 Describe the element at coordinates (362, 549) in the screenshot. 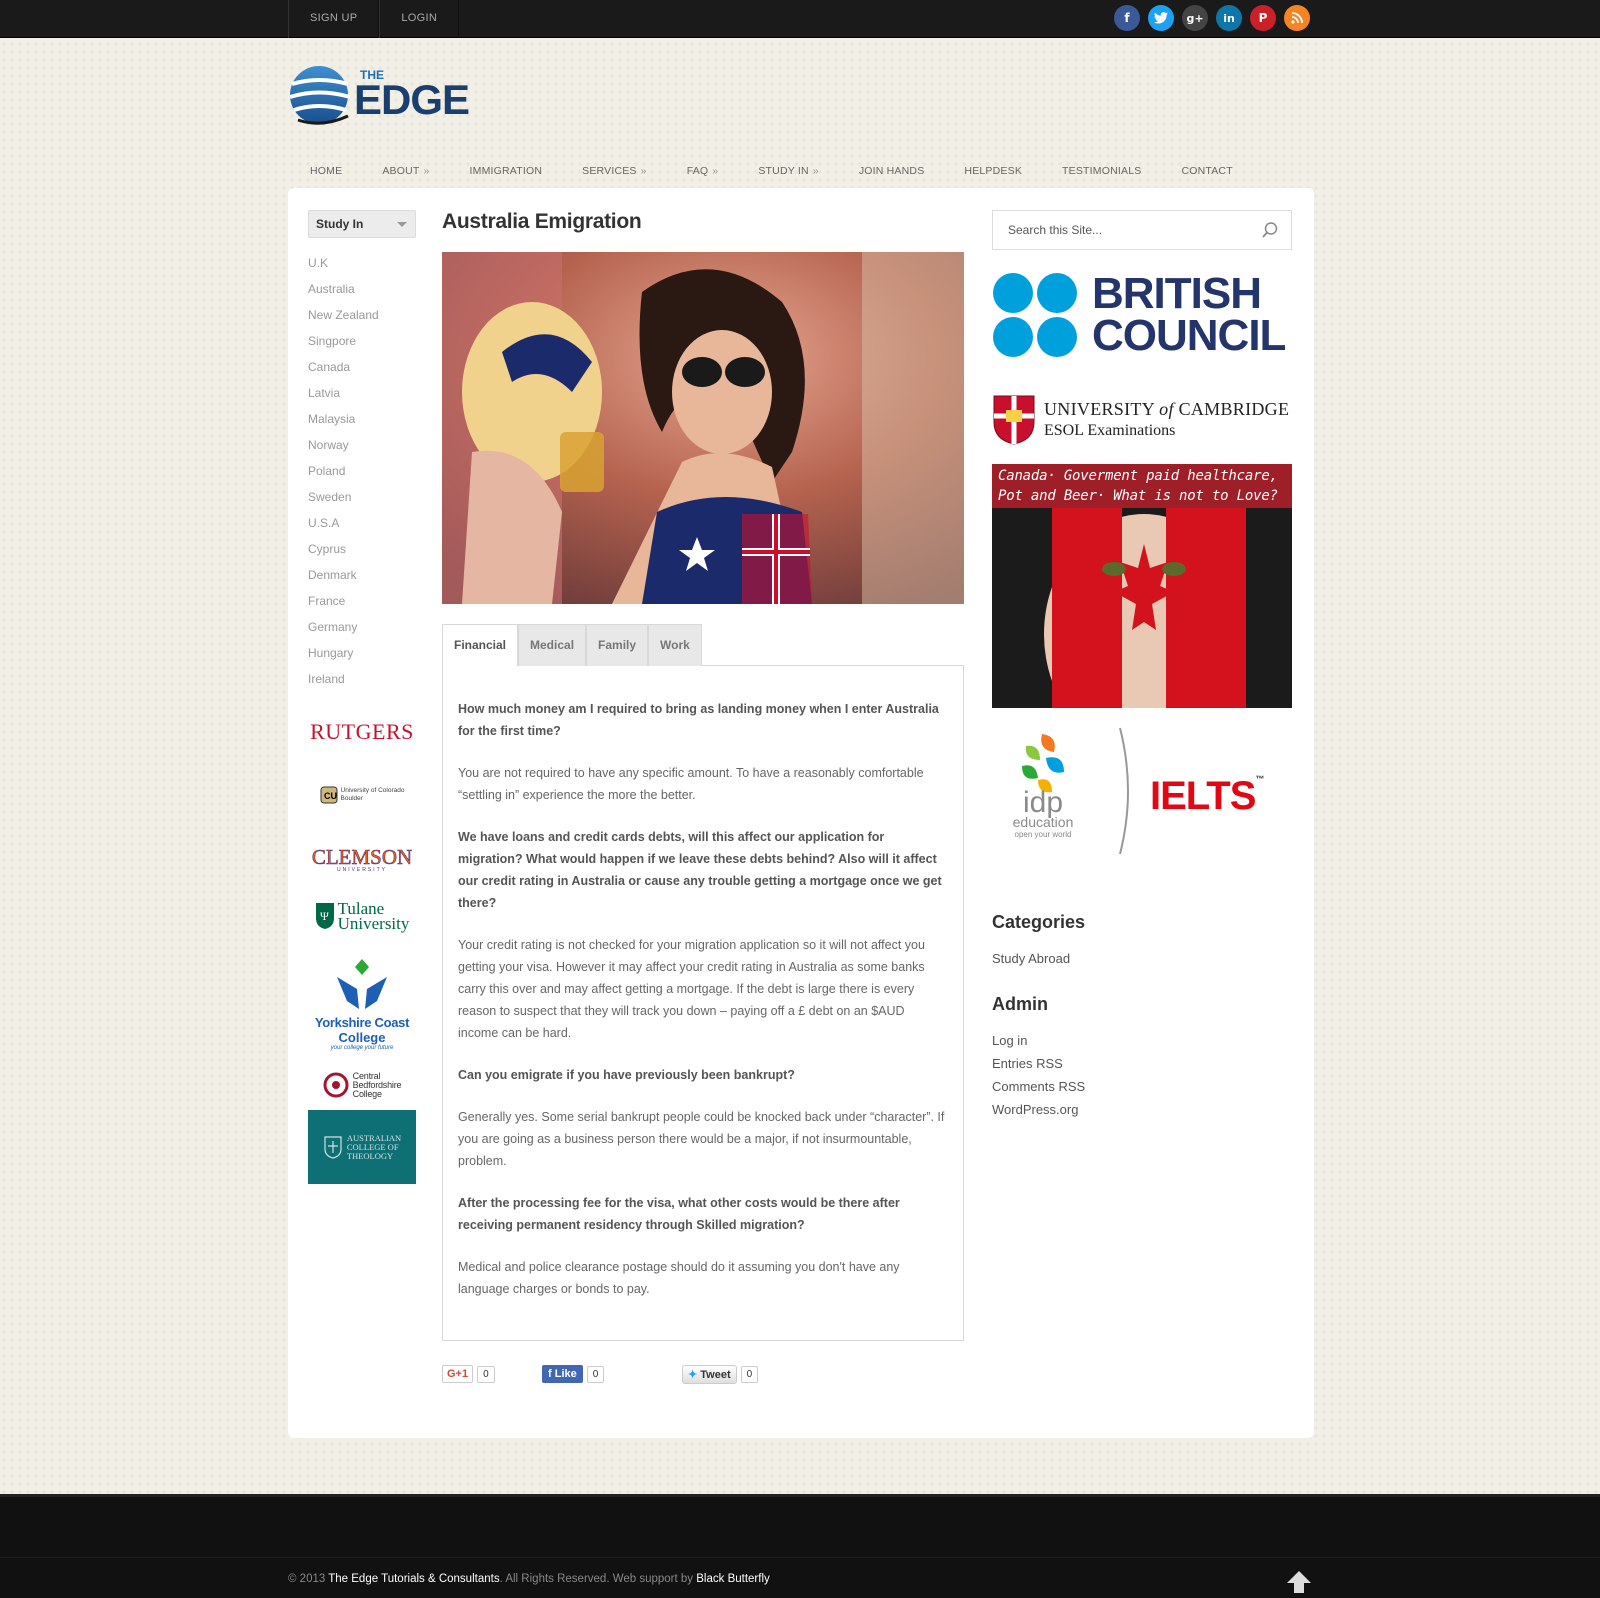

I see `country-link: Cyprus` at that location.